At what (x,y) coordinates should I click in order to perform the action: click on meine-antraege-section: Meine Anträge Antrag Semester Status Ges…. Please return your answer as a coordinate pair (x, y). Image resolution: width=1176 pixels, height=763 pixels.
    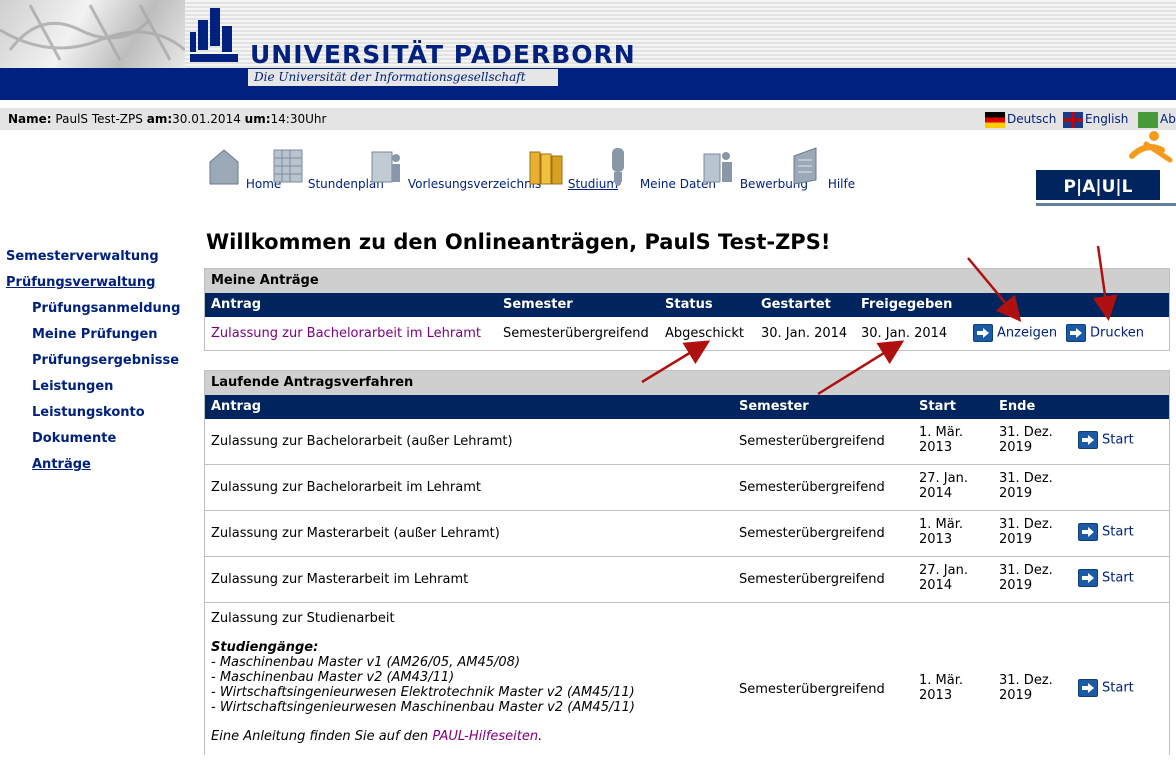
    Looking at the image, I should click on (687, 309).